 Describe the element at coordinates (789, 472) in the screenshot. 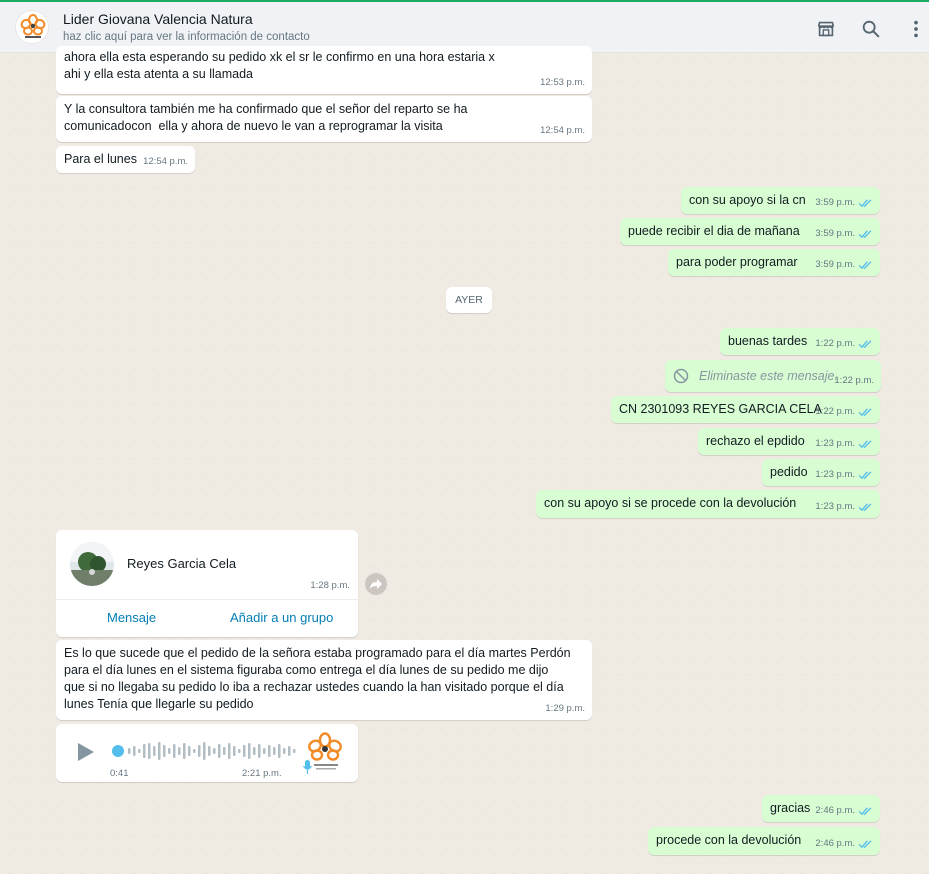

I see `message-text: pedido` at that location.